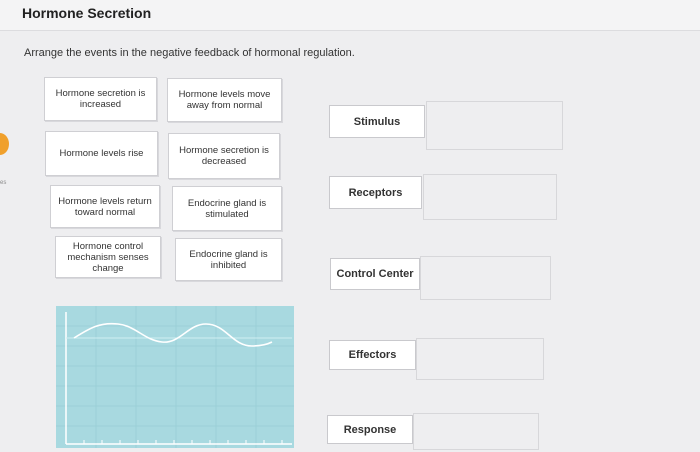  I want to click on category-label-stimulus: Stimulus, so click(377, 121).